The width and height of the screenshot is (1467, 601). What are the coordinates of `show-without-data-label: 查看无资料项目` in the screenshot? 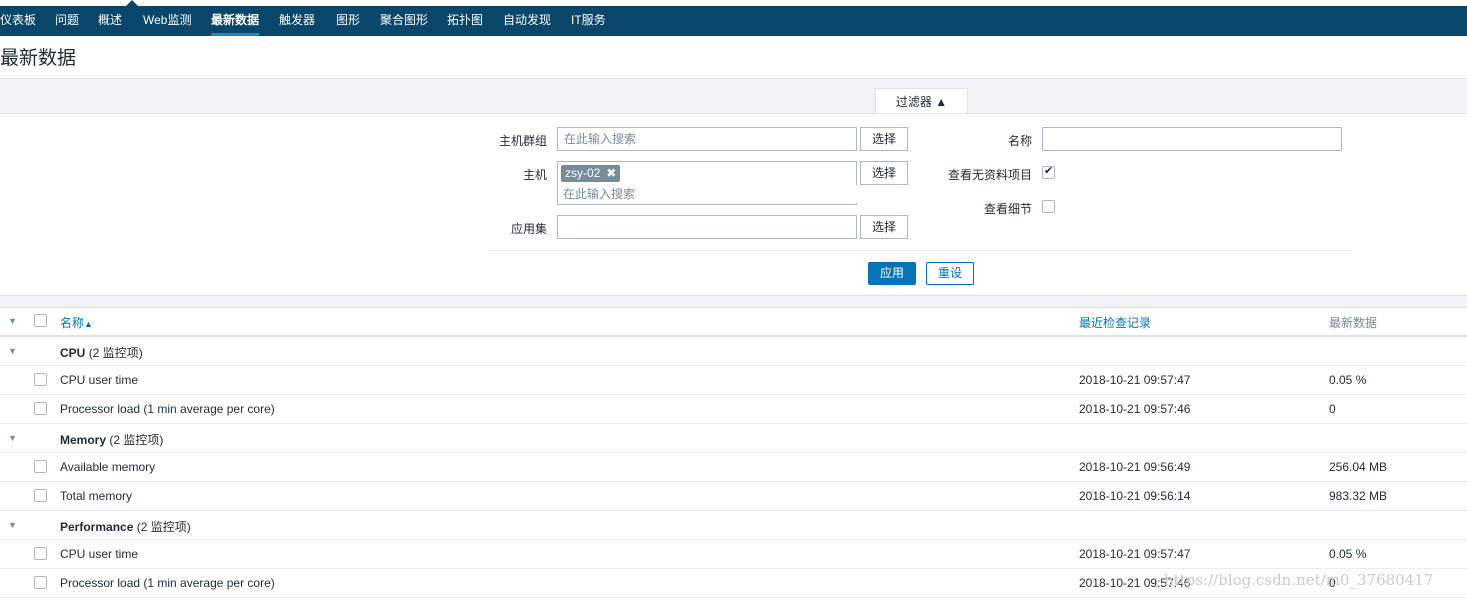 It's located at (989, 175).